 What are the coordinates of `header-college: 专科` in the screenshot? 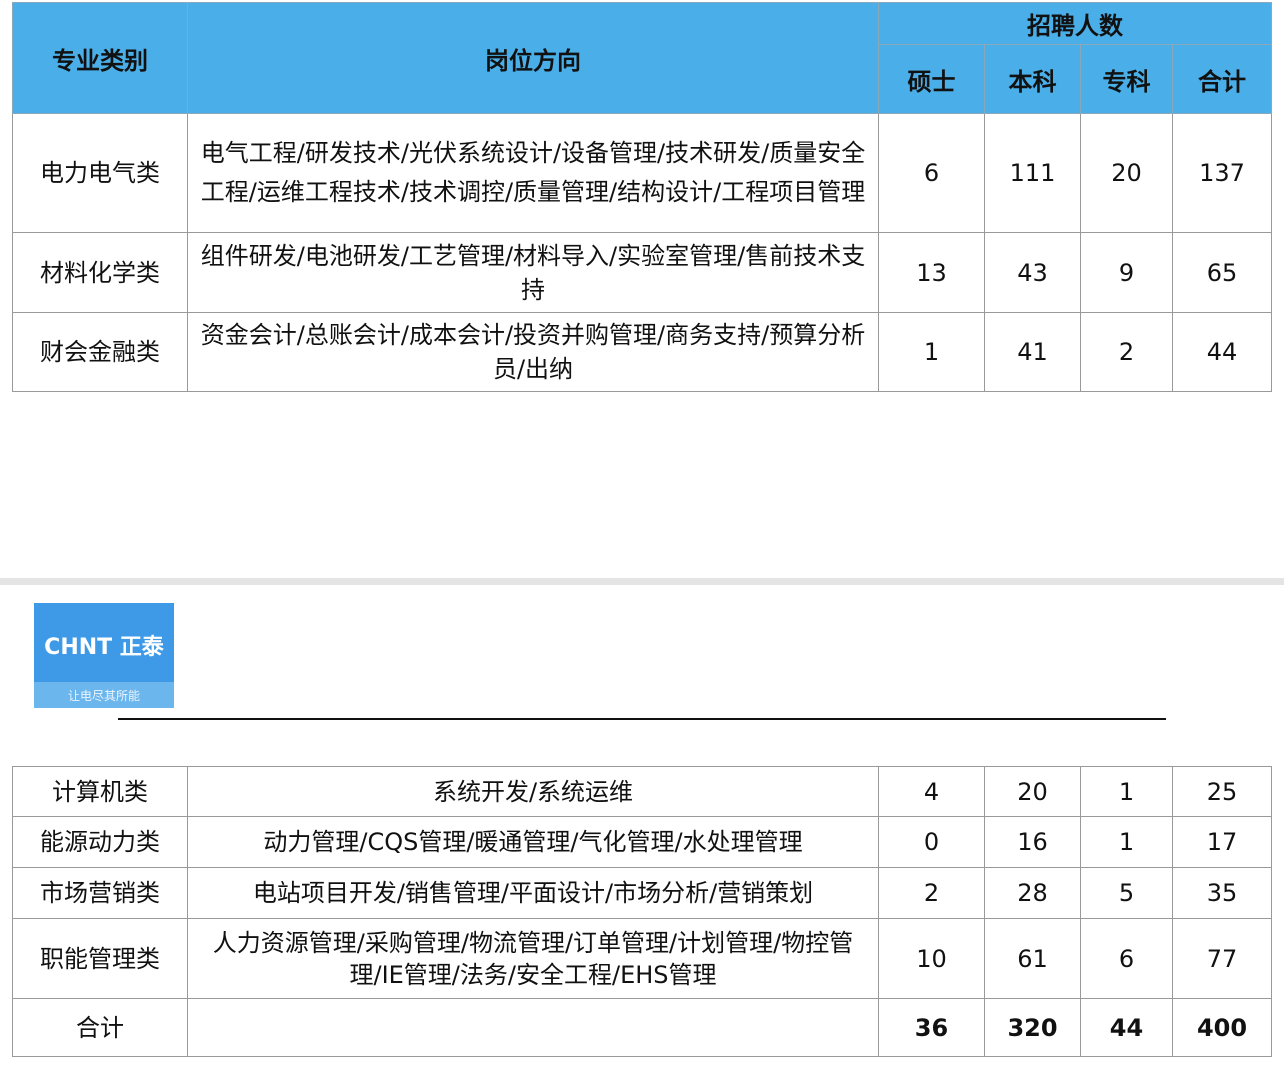 It's located at (1126, 79).